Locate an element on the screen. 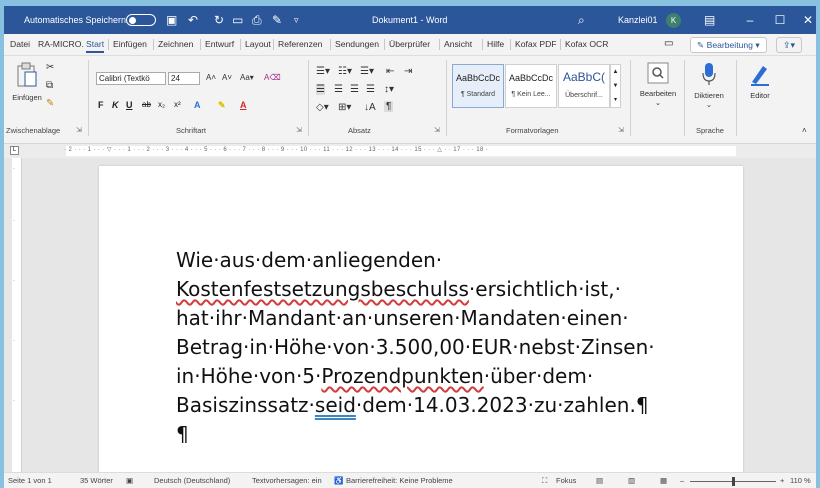 The width and height of the screenshot is (820, 488). pen-icon: ✎ is located at coordinates (277, 20).